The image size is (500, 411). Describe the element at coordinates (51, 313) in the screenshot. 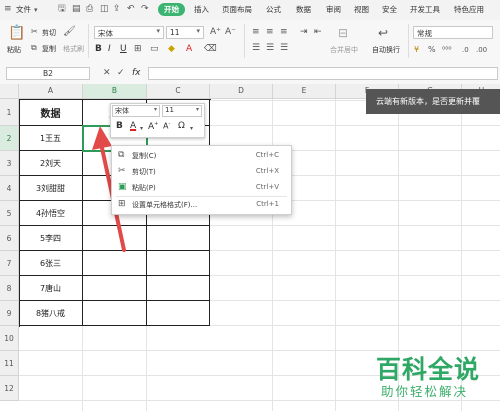

I see `cell-a9: 8猪八戒` at that location.